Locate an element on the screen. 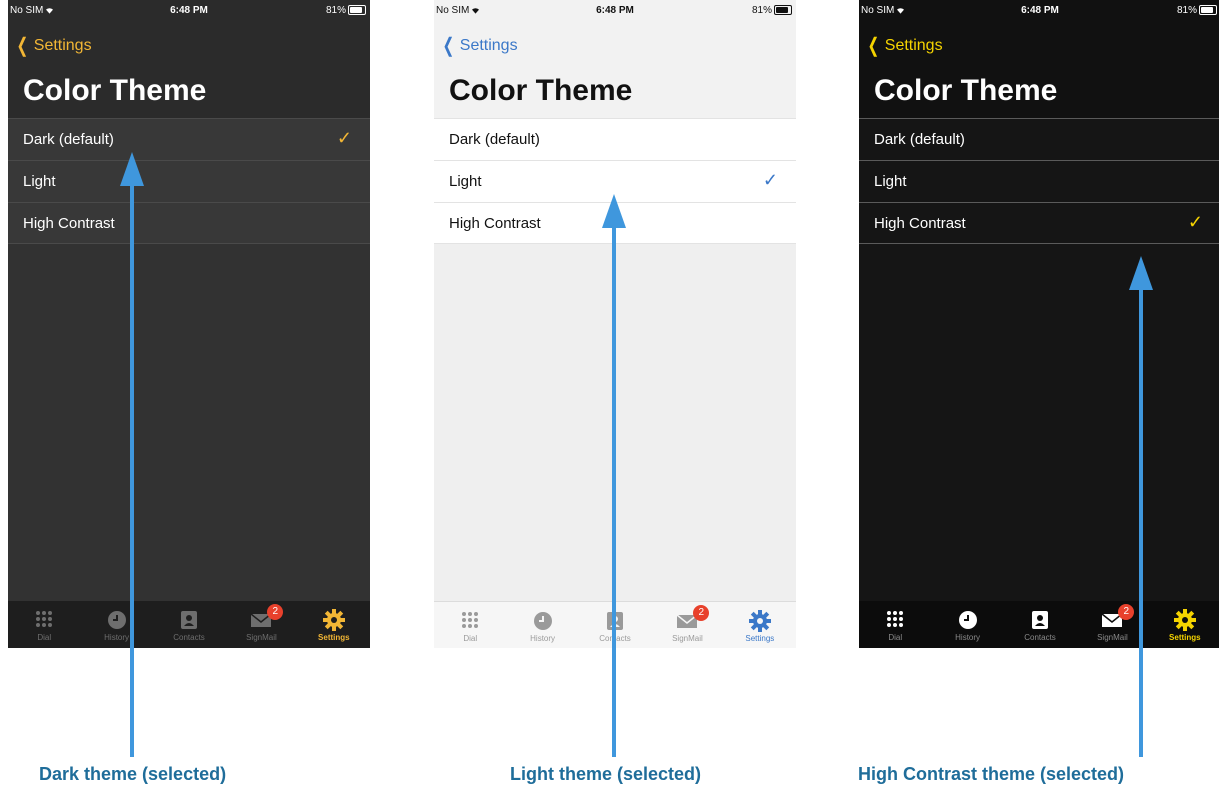 The image size is (1219, 793). theme-option-list: Dark (default) ✓ Light High Contrast is located at coordinates (189, 181).